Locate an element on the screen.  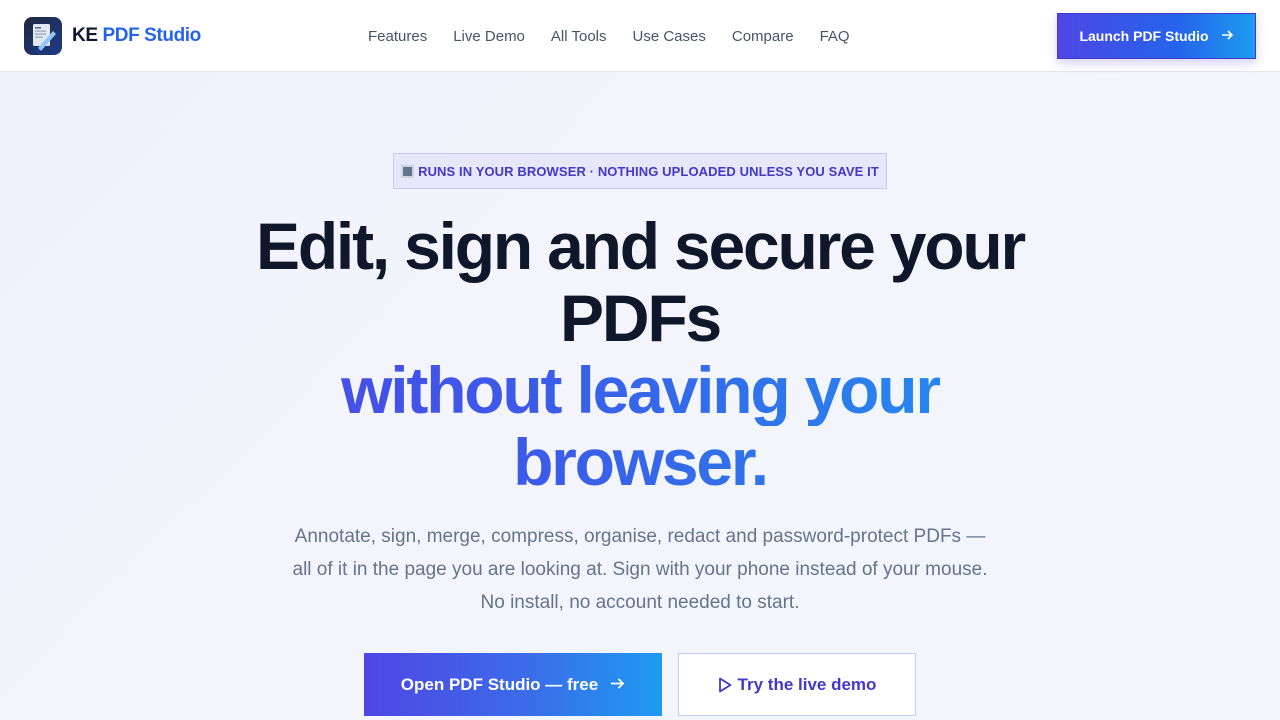
brand-name-prefix: KE is located at coordinates (85, 35).